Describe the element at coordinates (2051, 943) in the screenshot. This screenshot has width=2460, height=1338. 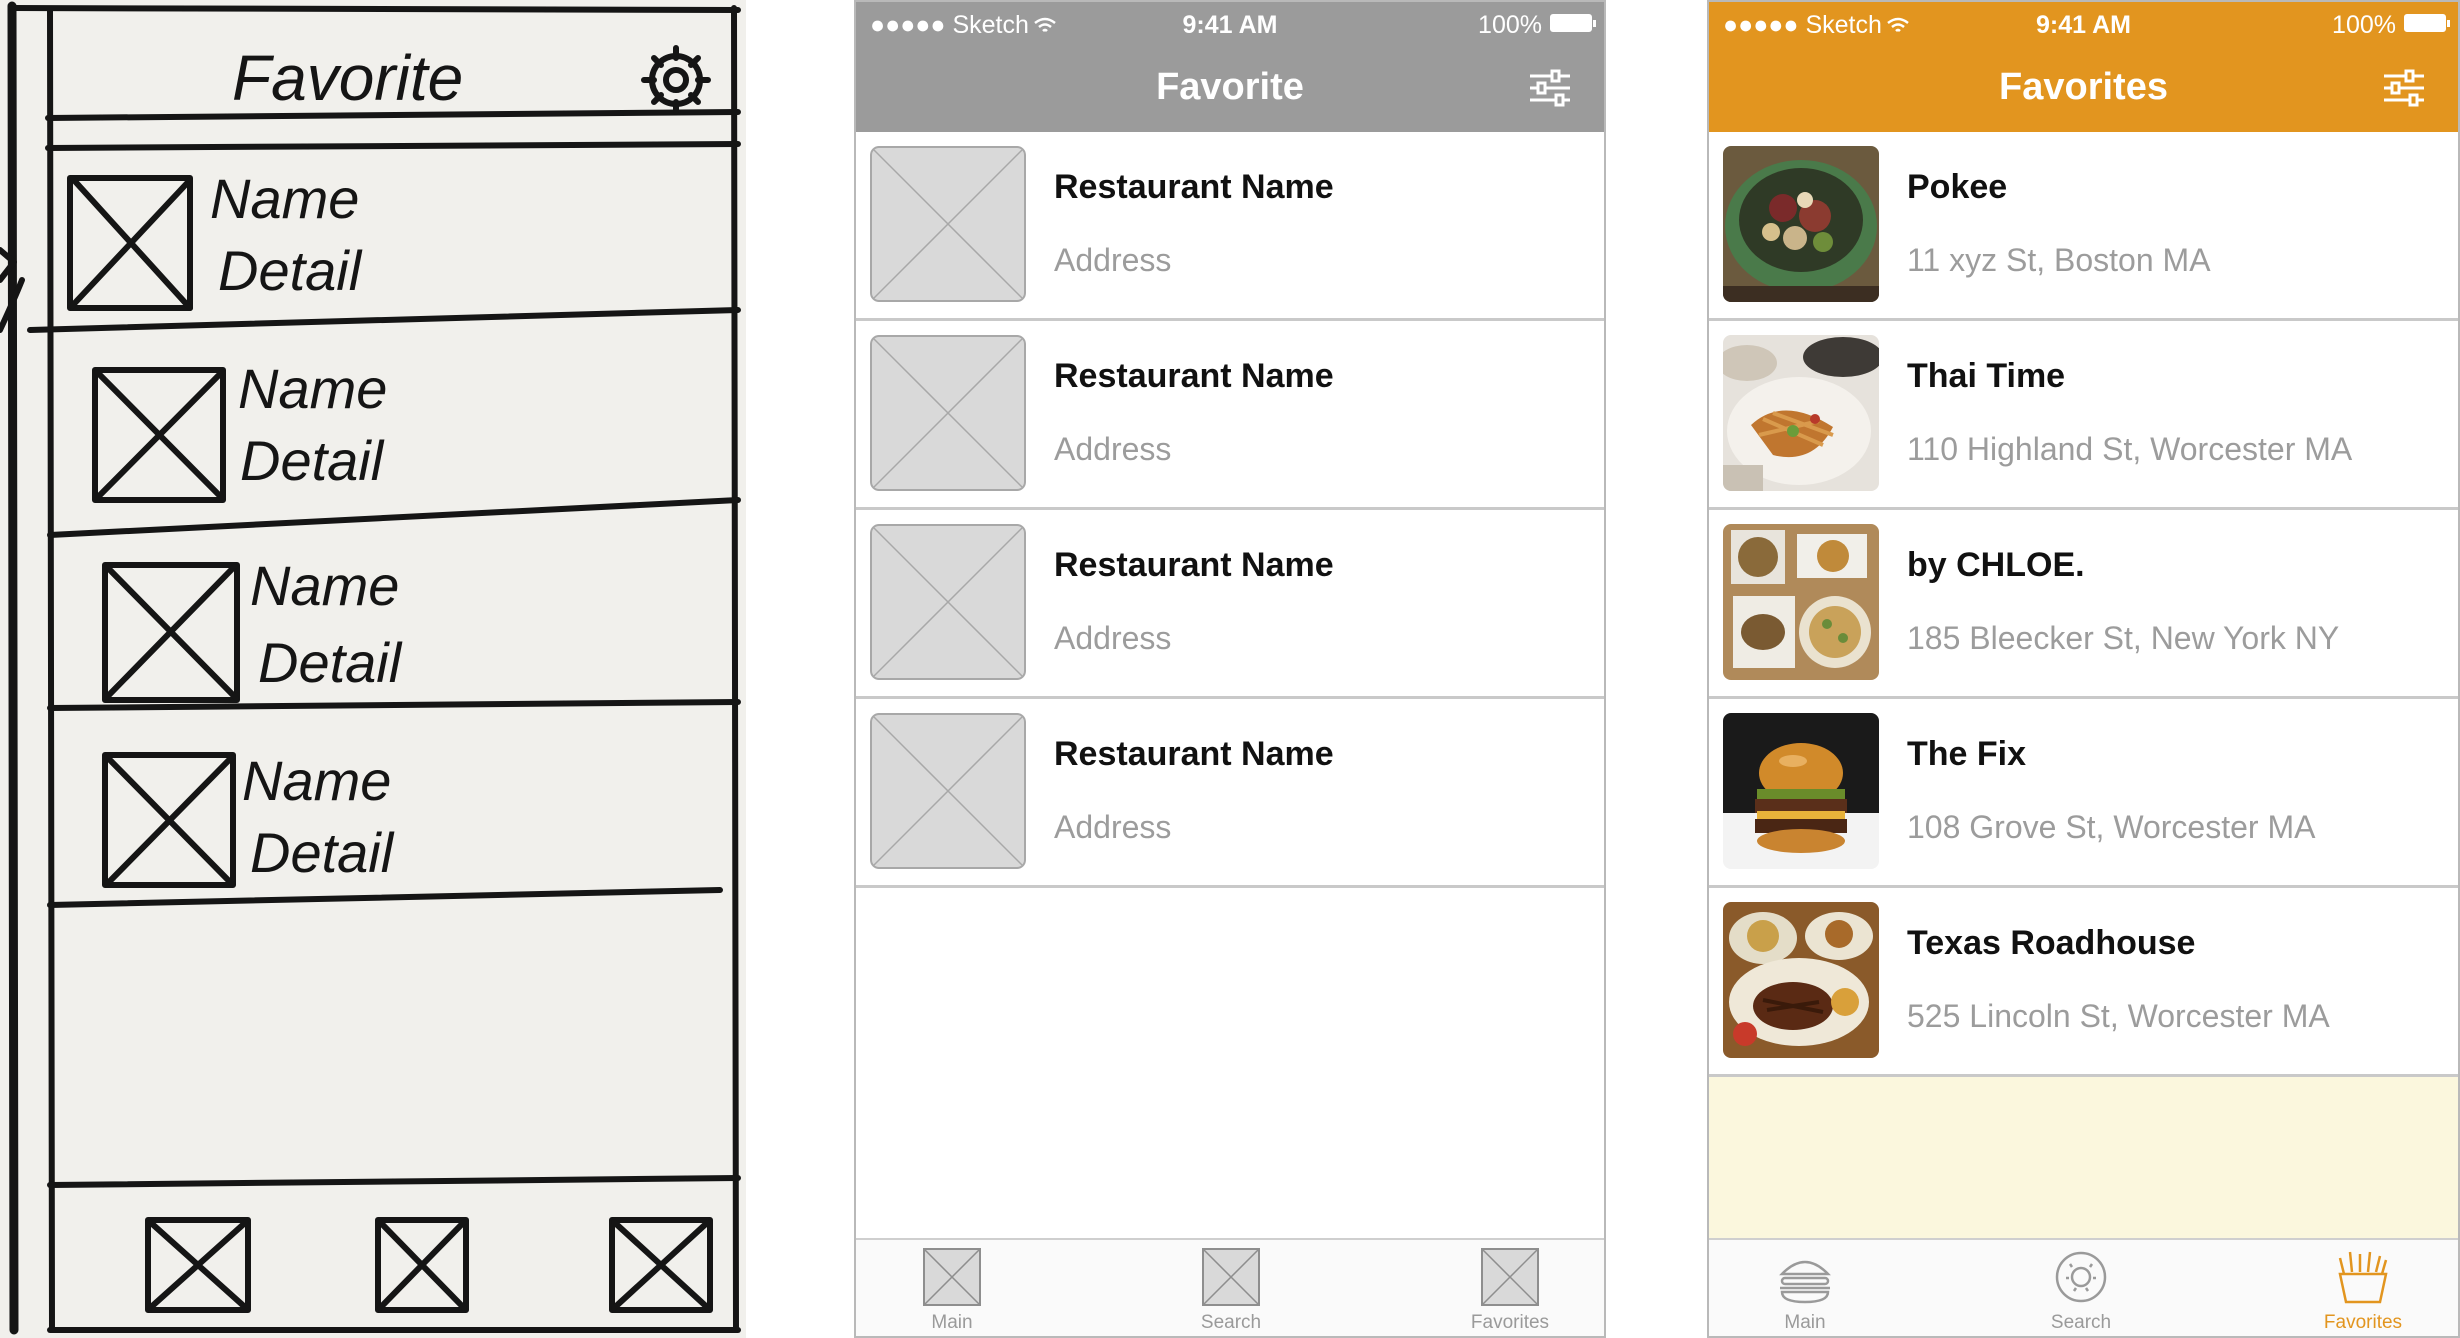
I see `restaurant-name: Texas Roadhouse` at that location.